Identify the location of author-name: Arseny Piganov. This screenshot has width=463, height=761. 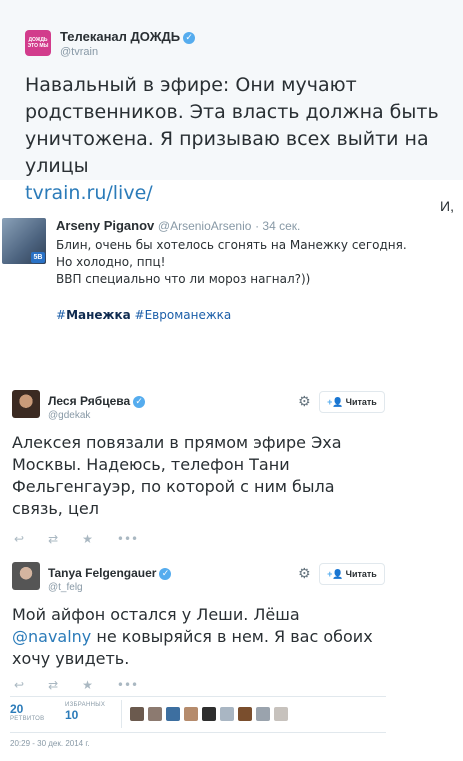
(105, 225).